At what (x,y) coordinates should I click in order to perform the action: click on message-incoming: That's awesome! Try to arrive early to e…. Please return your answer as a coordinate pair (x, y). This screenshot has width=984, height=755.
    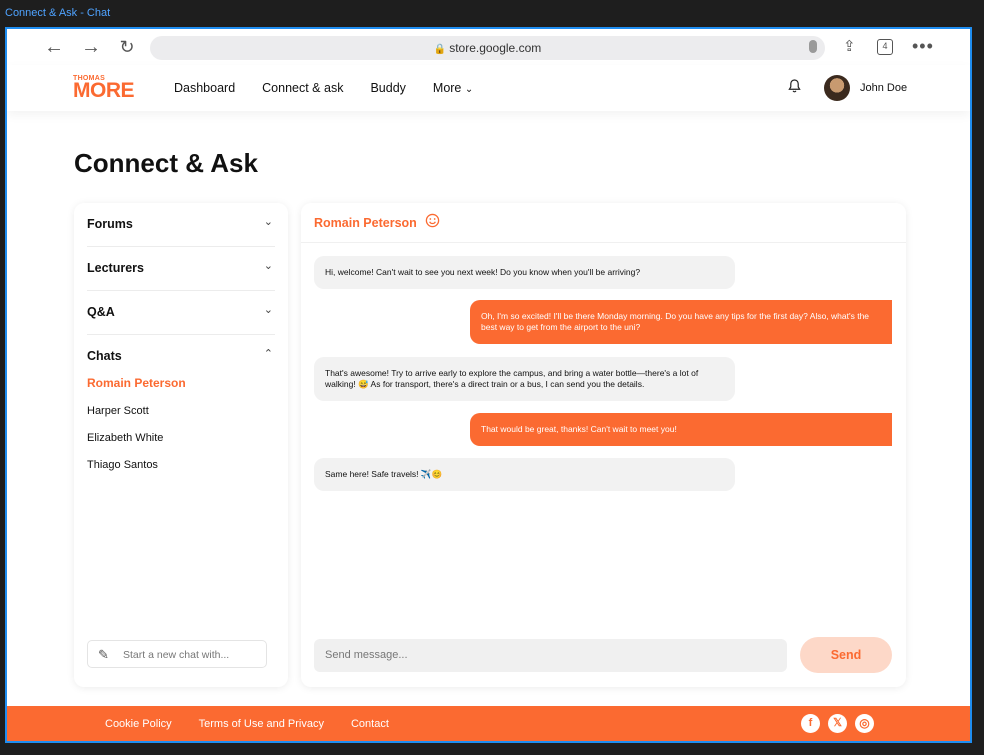
    Looking at the image, I should click on (524, 379).